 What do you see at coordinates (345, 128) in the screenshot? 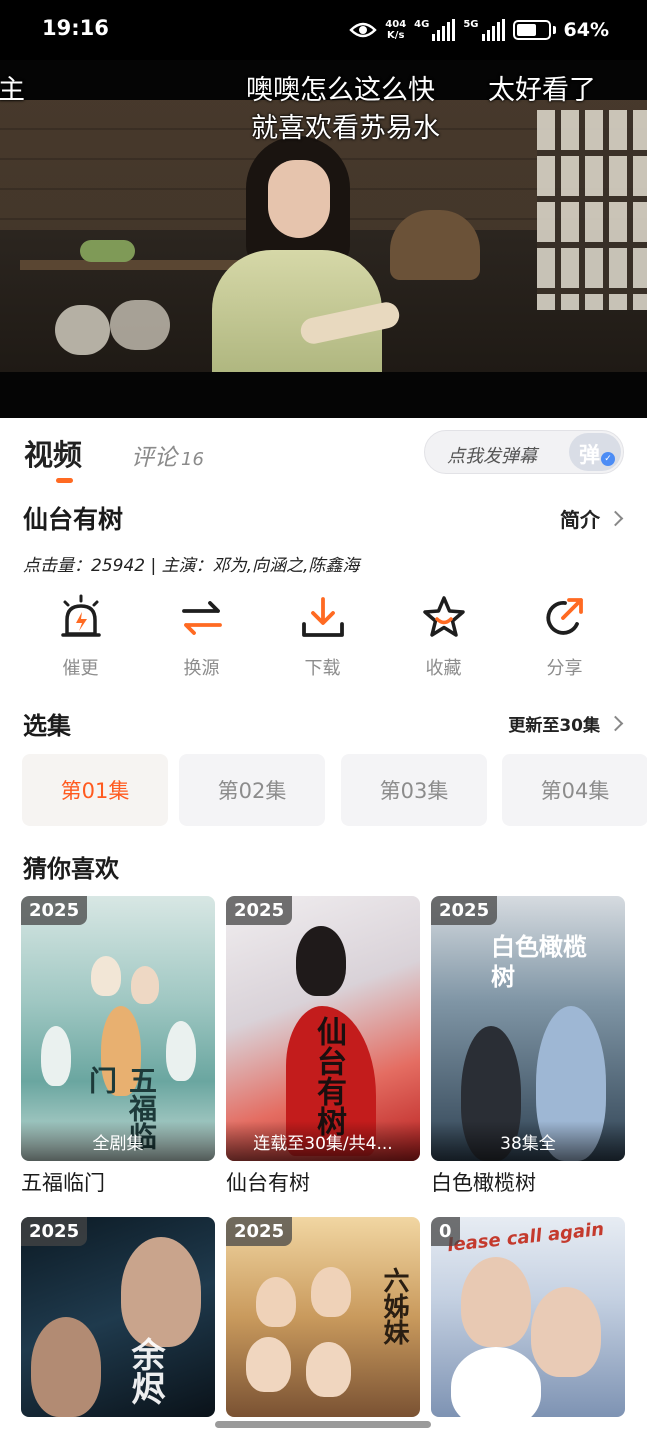
I see `danmaku-comment: 就喜欢看苏易水` at bounding box center [345, 128].